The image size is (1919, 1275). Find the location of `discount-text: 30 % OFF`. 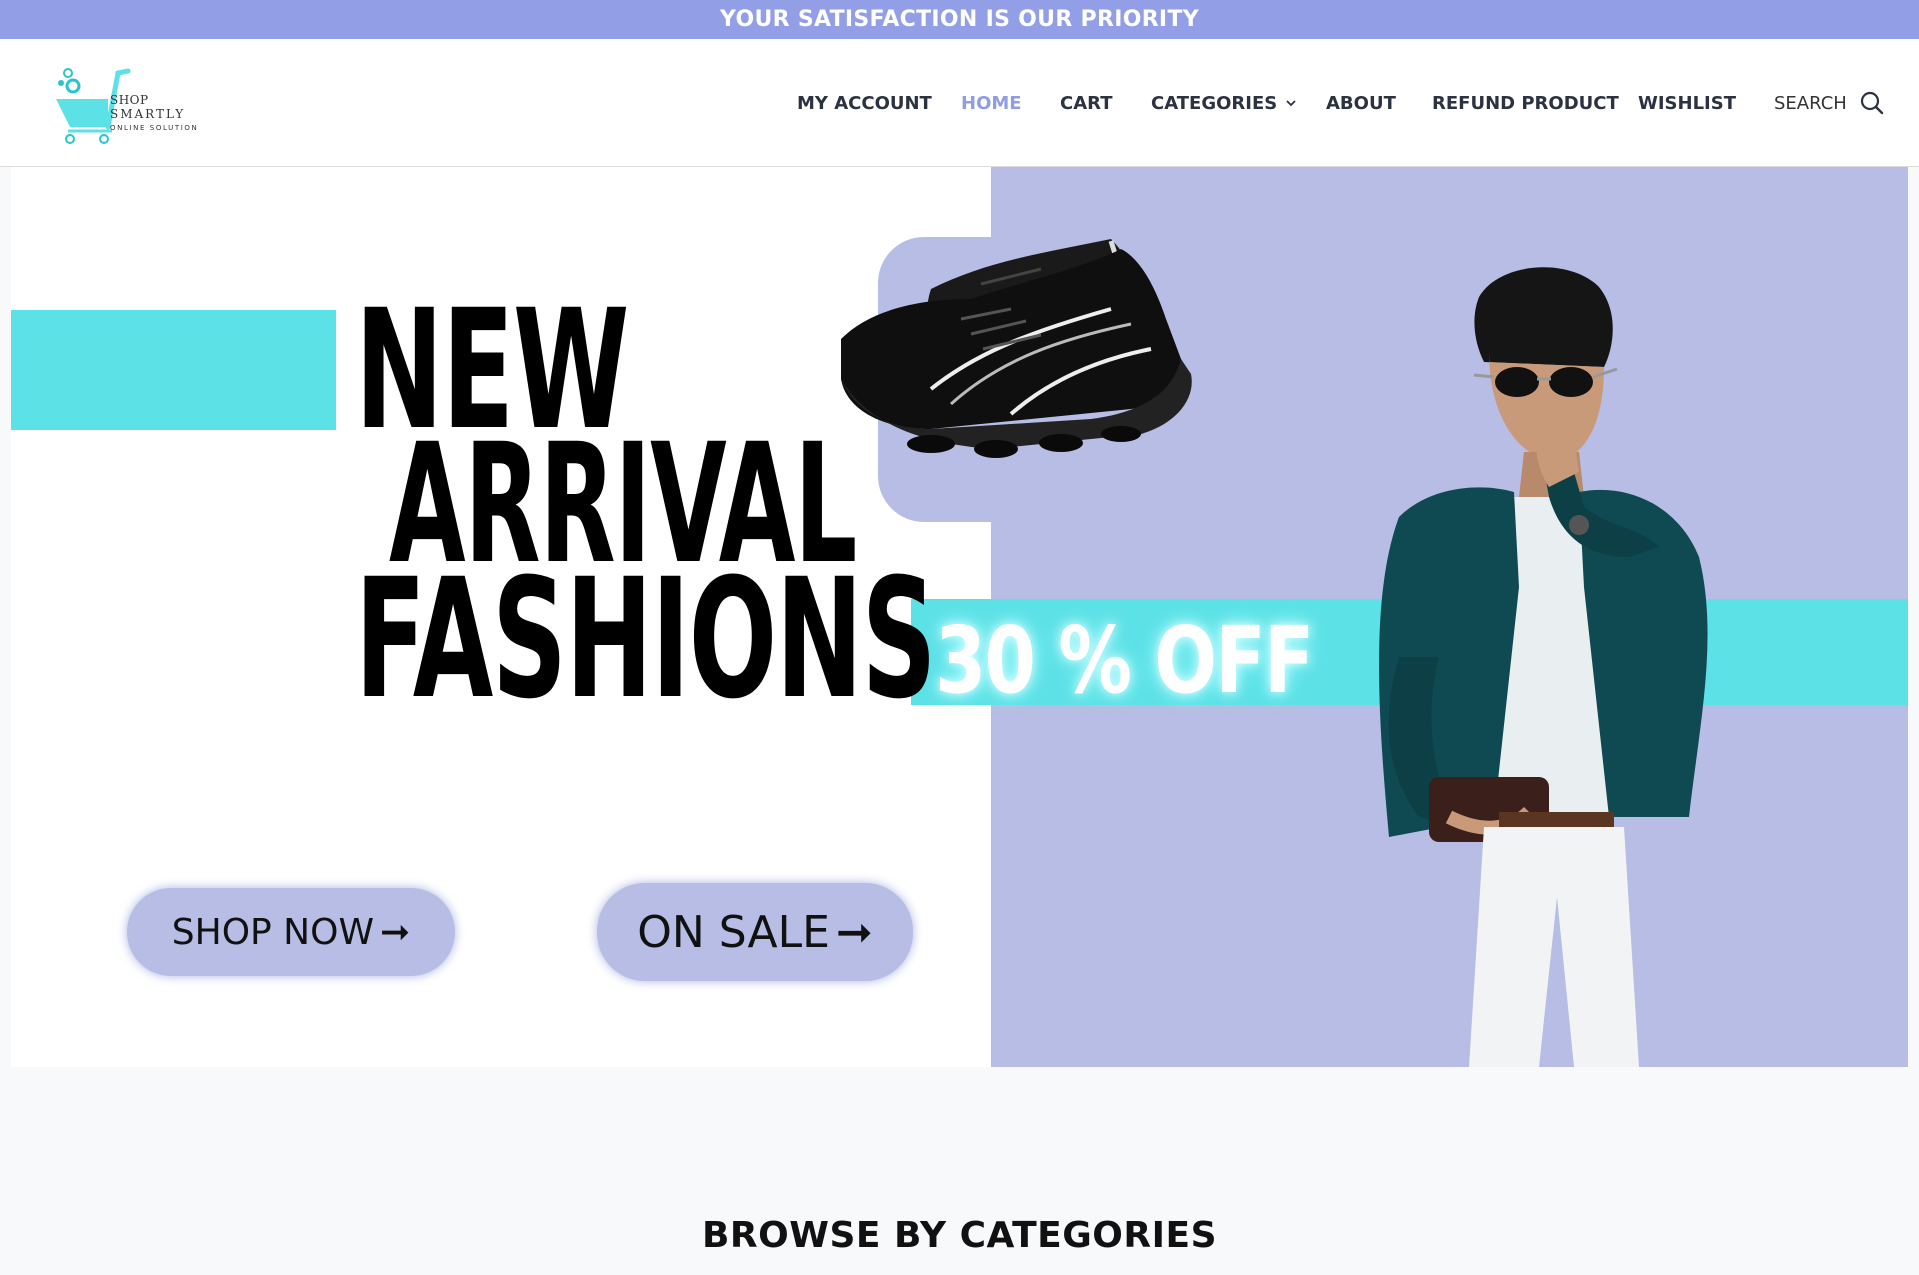

discount-text: 30 % OFF is located at coordinates (1124, 660).